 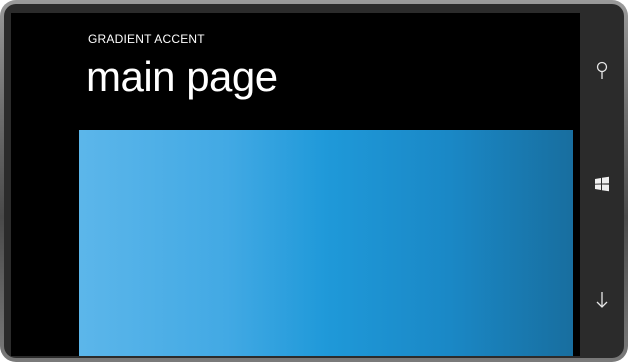 I want to click on page-title: main page, so click(x=182, y=76).